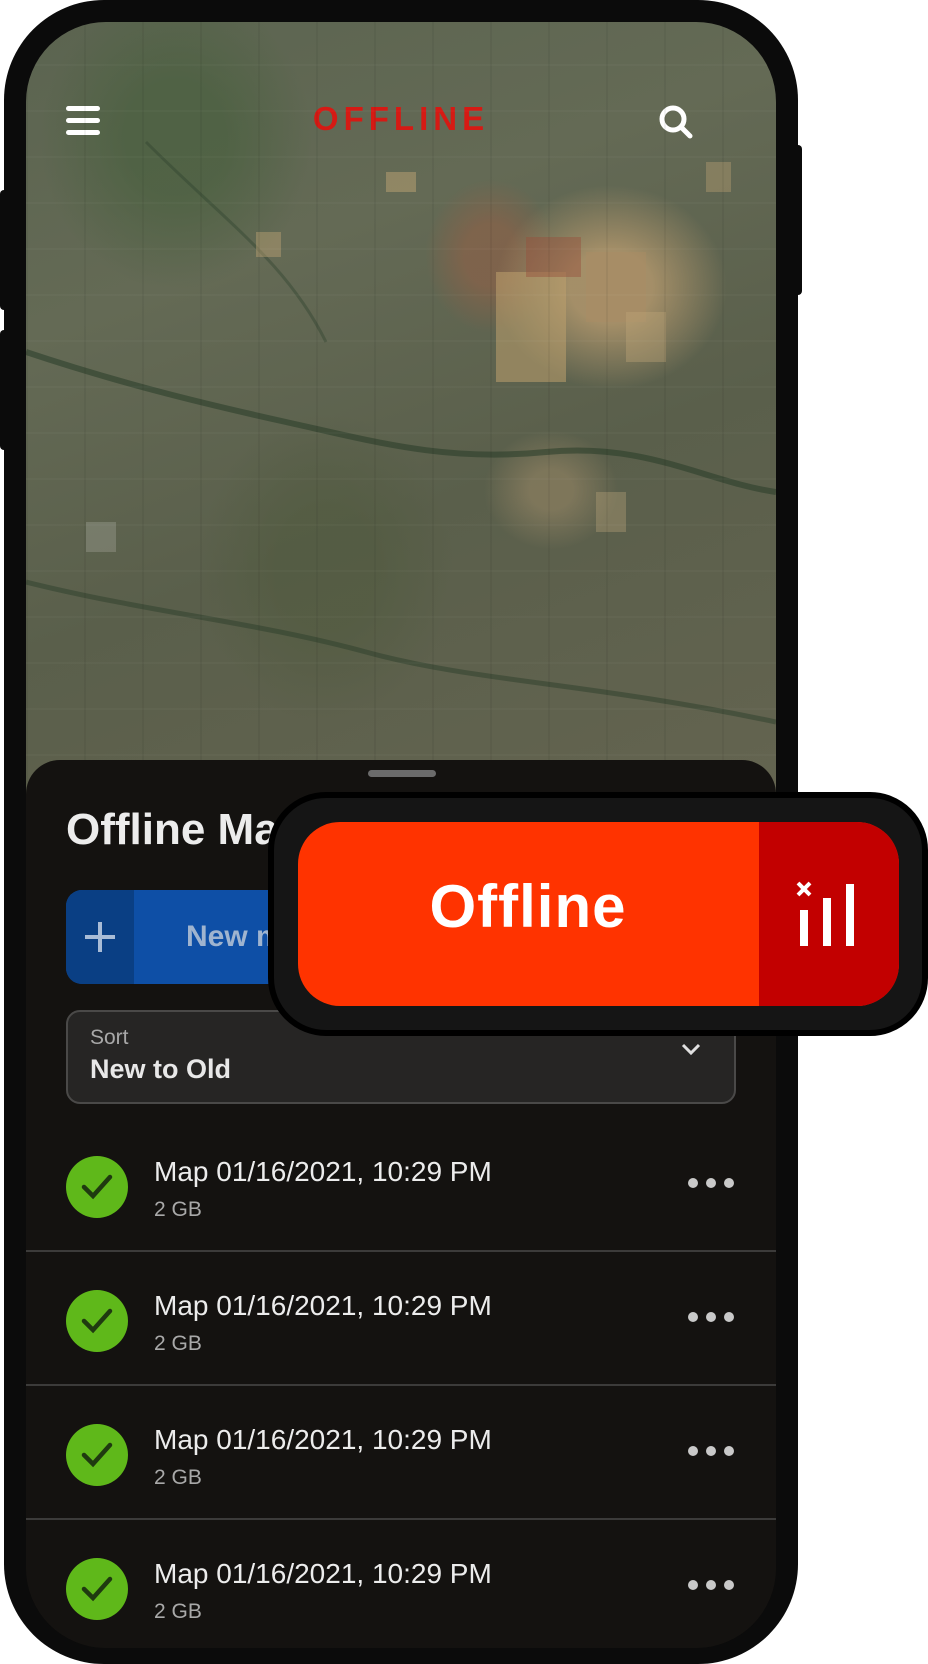 The height and width of the screenshot is (1664, 928). Describe the element at coordinates (4, 390) in the screenshot. I see `volume-down-button` at that location.